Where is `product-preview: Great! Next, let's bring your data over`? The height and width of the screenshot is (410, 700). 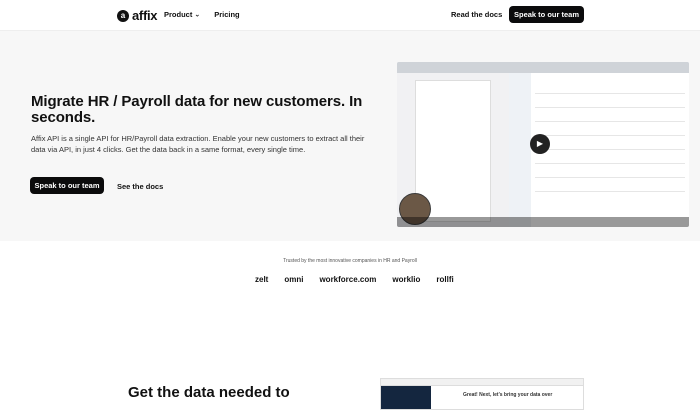 product-preview: Great! Next, let's bring your data over is located at coordinates (482, 394).